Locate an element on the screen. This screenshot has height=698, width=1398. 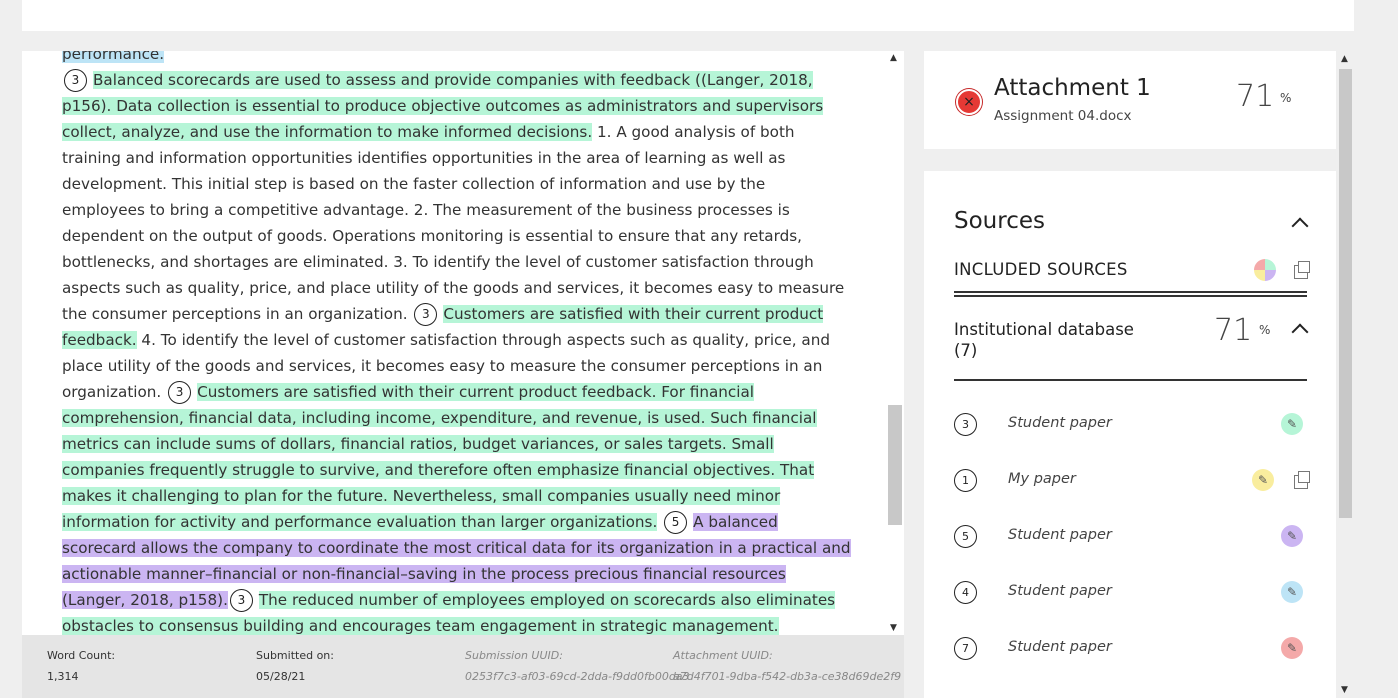
database-percent: 71 is located at coordinates (1233, 330).